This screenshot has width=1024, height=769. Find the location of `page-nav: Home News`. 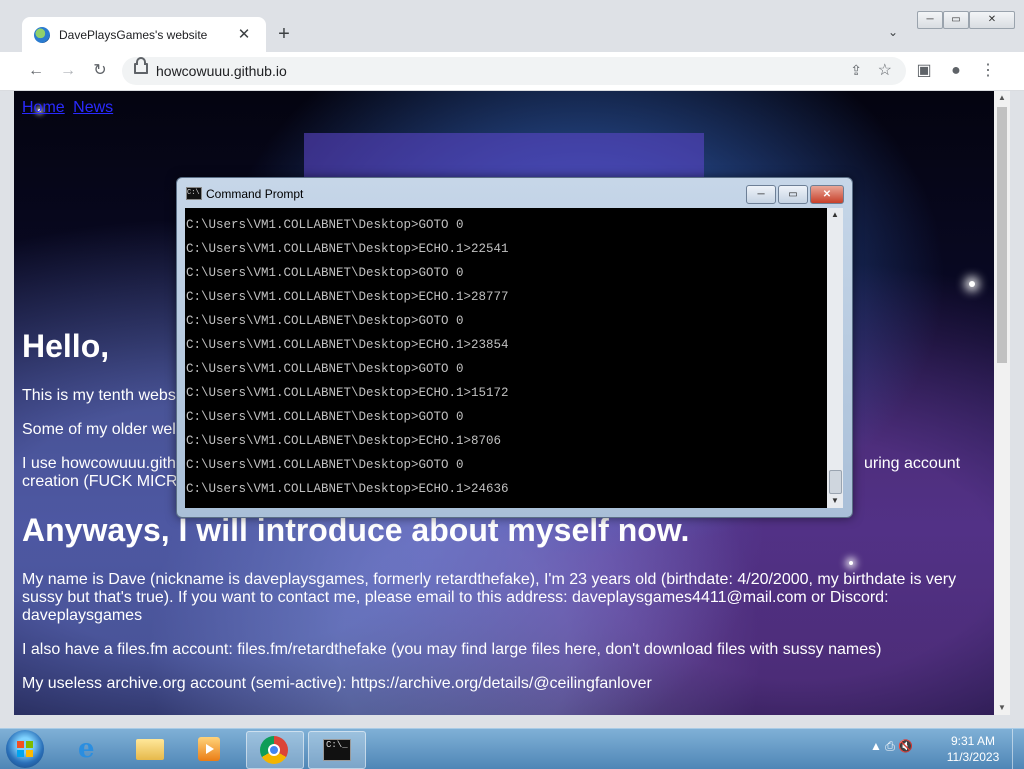

page-nav: Home News is located at coordinates (69, 108).